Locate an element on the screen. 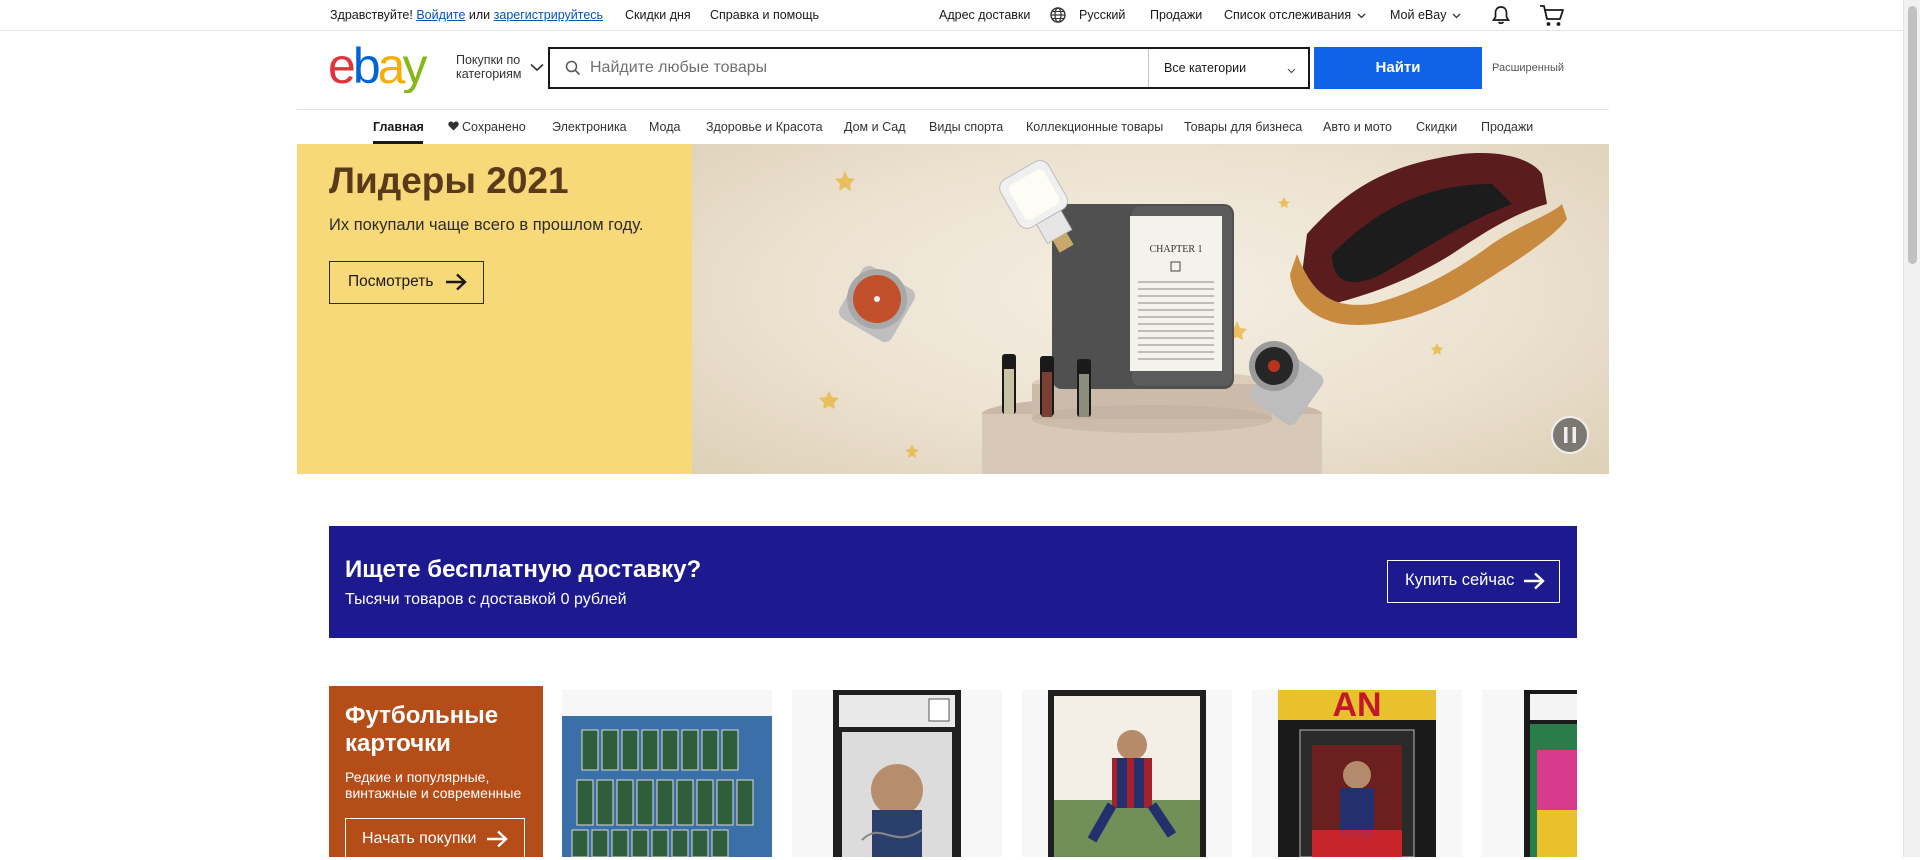  football-title-line2: карточки is located at coordinates (398, 743).